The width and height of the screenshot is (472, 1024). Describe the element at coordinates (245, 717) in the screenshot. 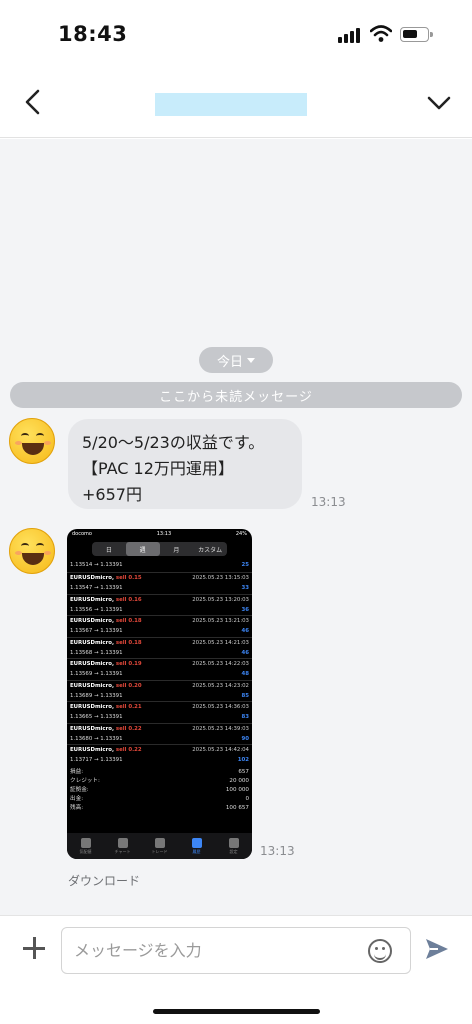

I see `trade-profit: 83` at that location.